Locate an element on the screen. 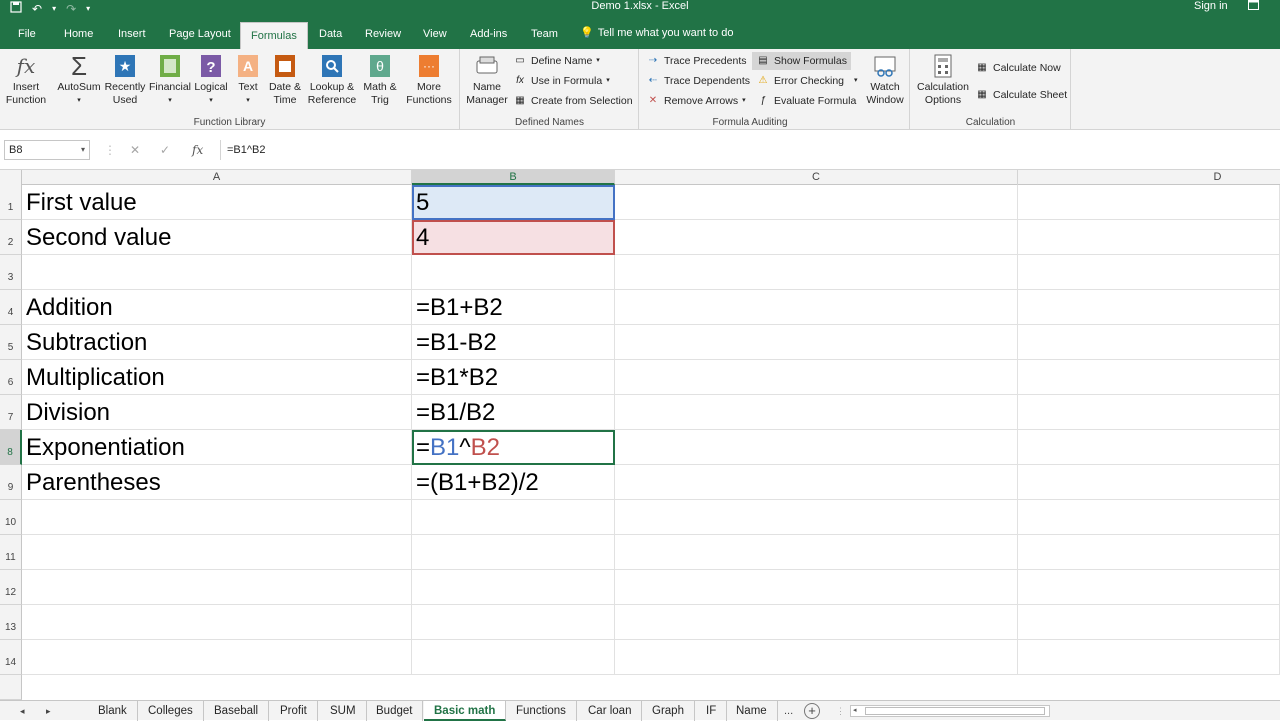 This screenshot has width=1280, height=721. sheet-tab-baseball: Baseball is located at coordinates (237, 711).